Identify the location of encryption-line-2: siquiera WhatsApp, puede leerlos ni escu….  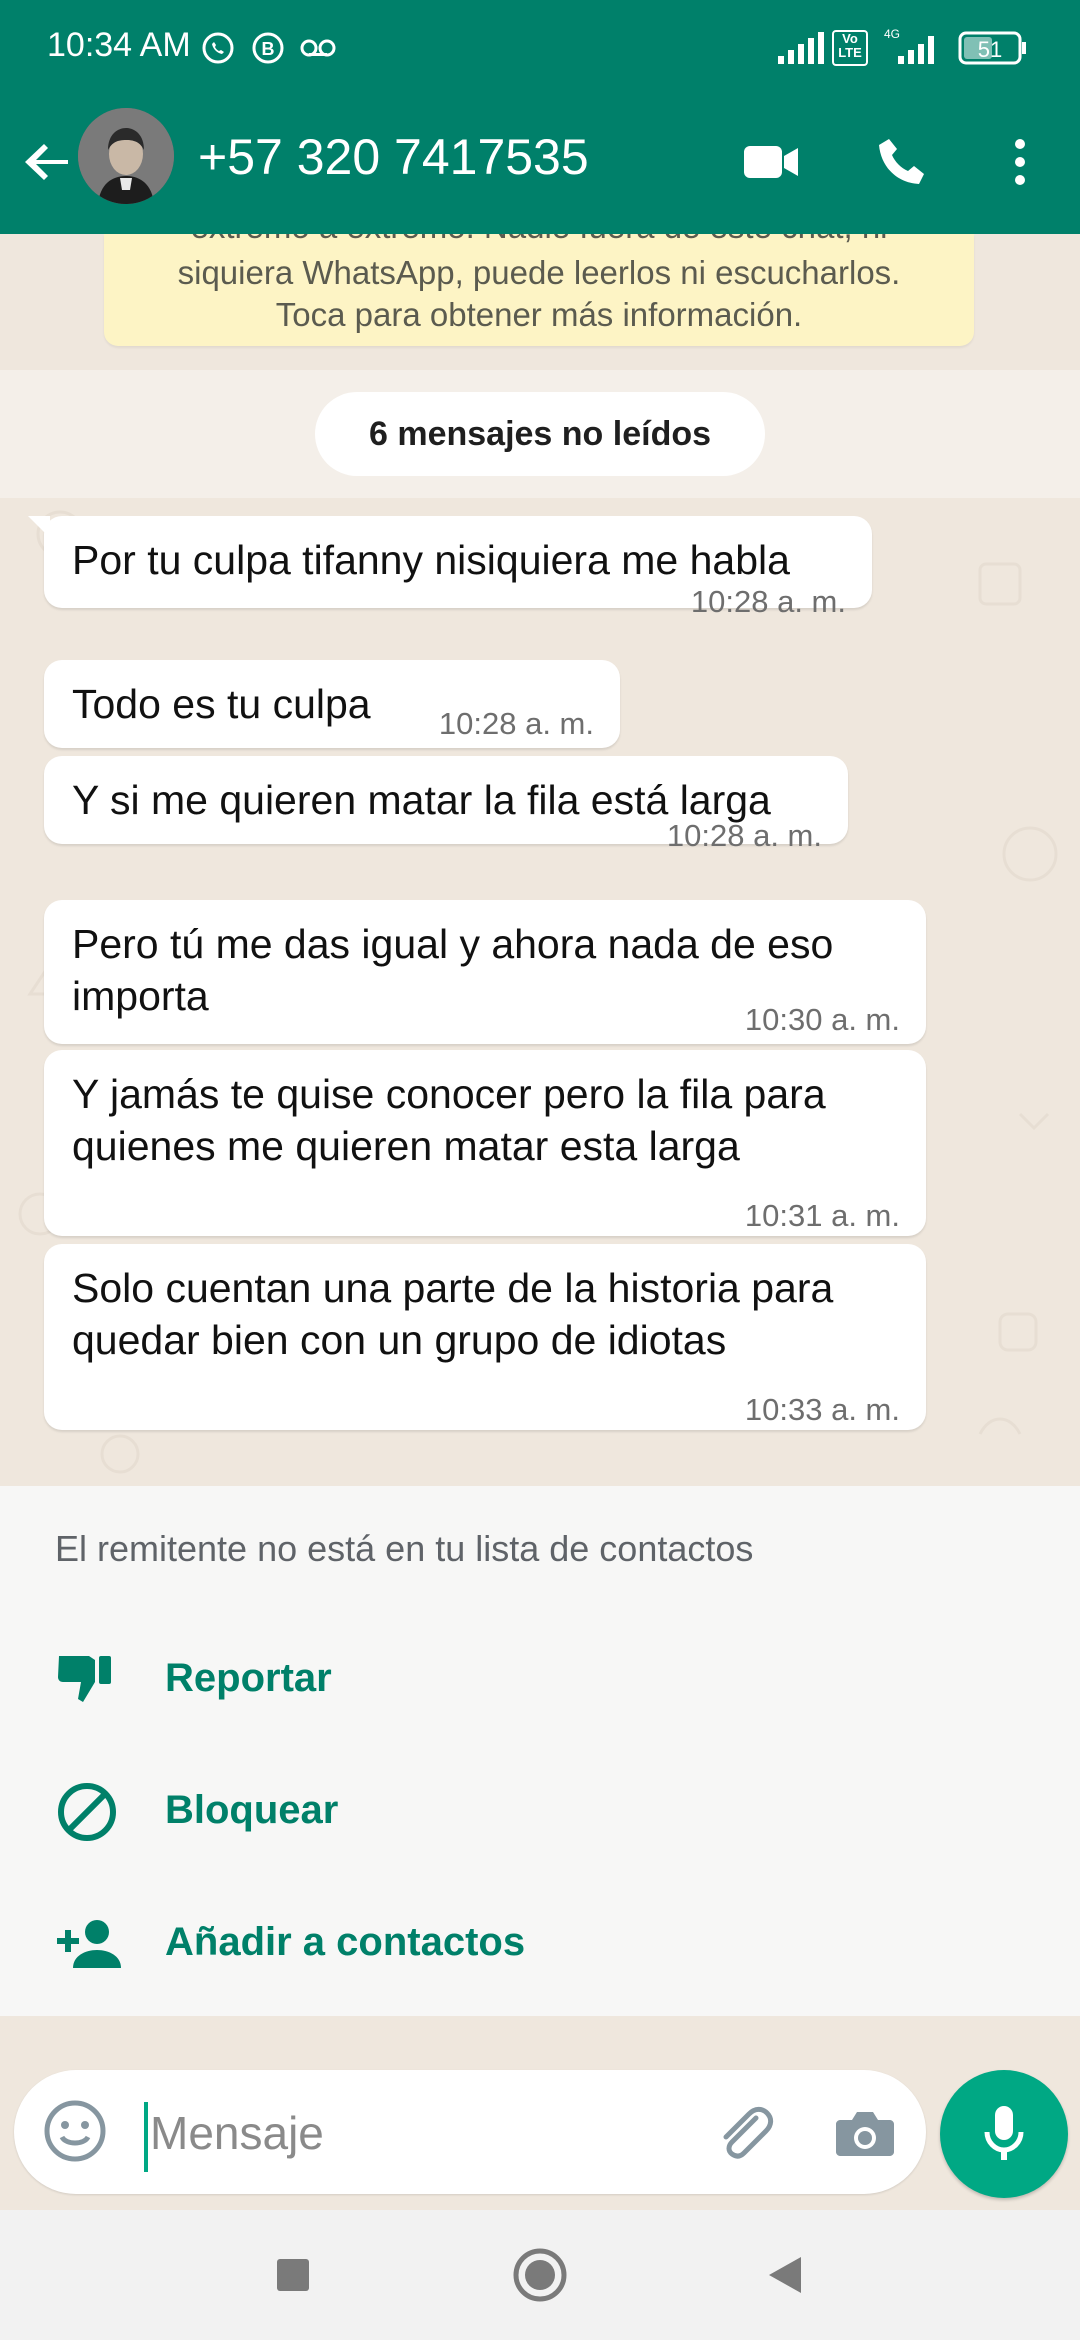
(539, 272).